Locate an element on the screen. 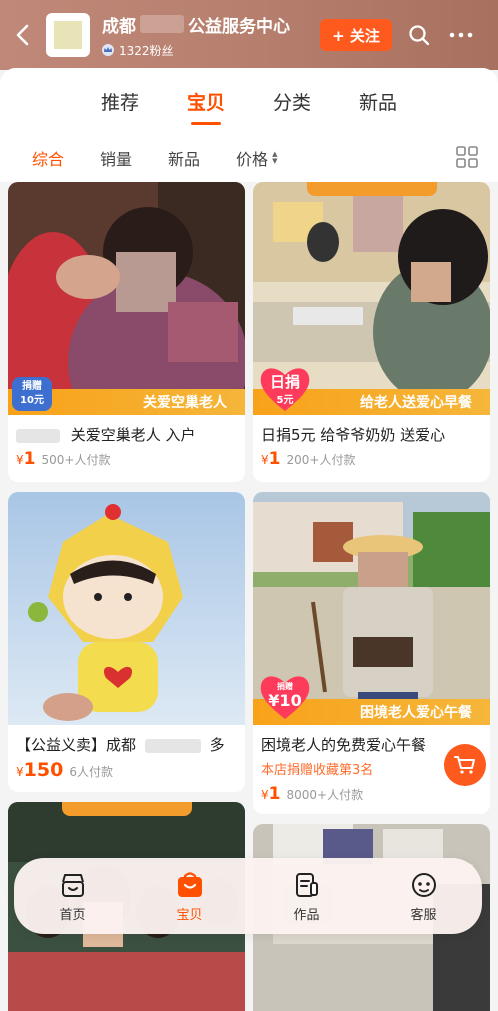  product-title: 关爱空巢老人 入户 is located at coordinates (126, 429).